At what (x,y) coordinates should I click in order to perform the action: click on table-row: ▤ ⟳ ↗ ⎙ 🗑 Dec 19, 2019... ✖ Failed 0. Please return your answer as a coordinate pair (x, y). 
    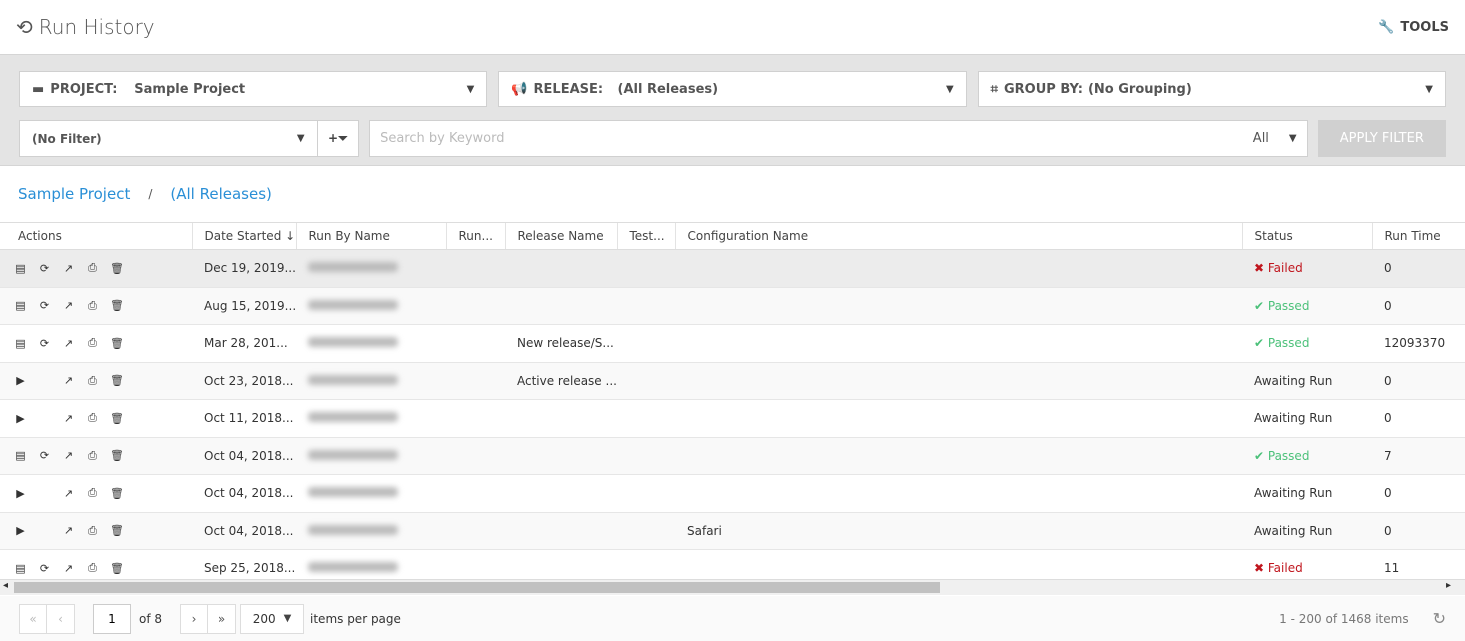
    Looking at the image, I should click on (732, 268).